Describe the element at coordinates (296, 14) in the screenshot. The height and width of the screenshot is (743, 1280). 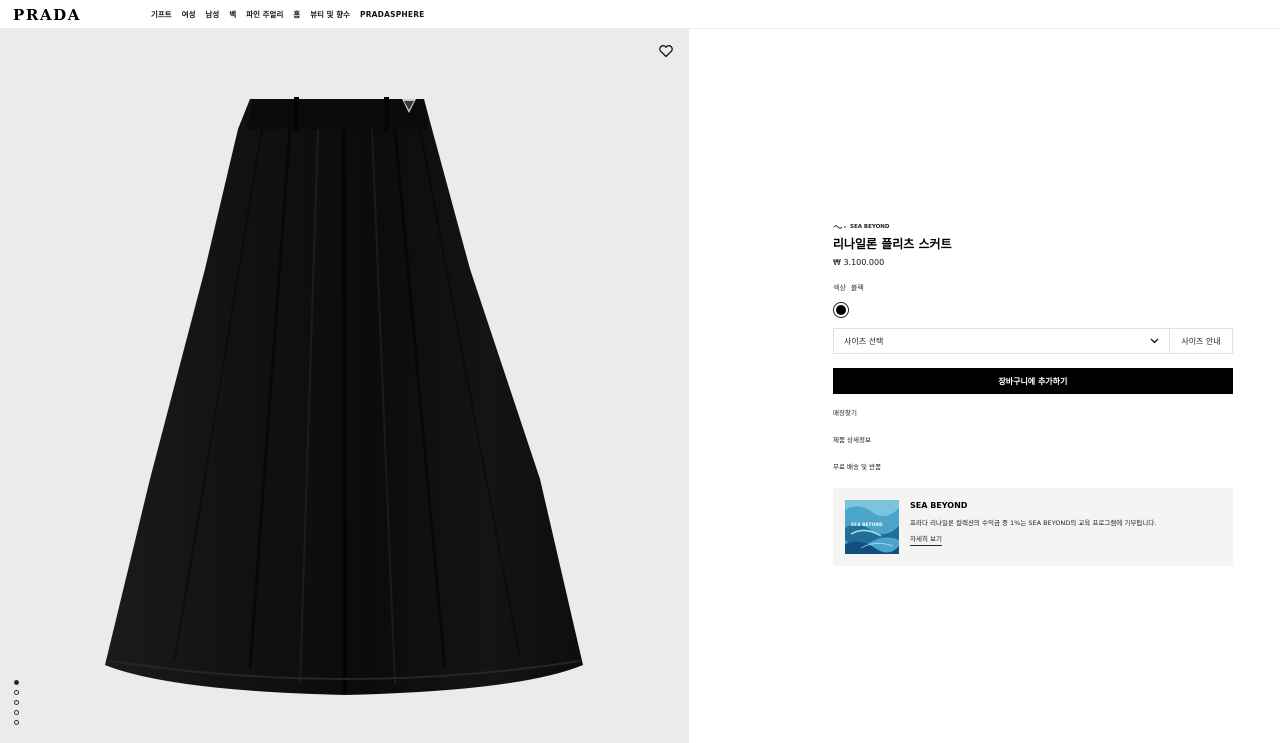
I see `nav-item-home: 홈` at that location.